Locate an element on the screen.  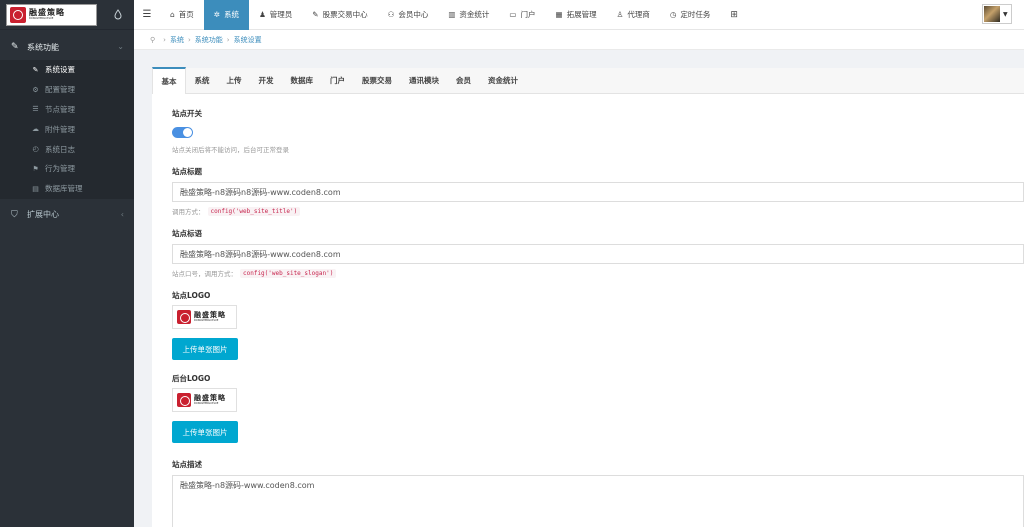
person-icon: ♙ is located at coordinates (620, 14).